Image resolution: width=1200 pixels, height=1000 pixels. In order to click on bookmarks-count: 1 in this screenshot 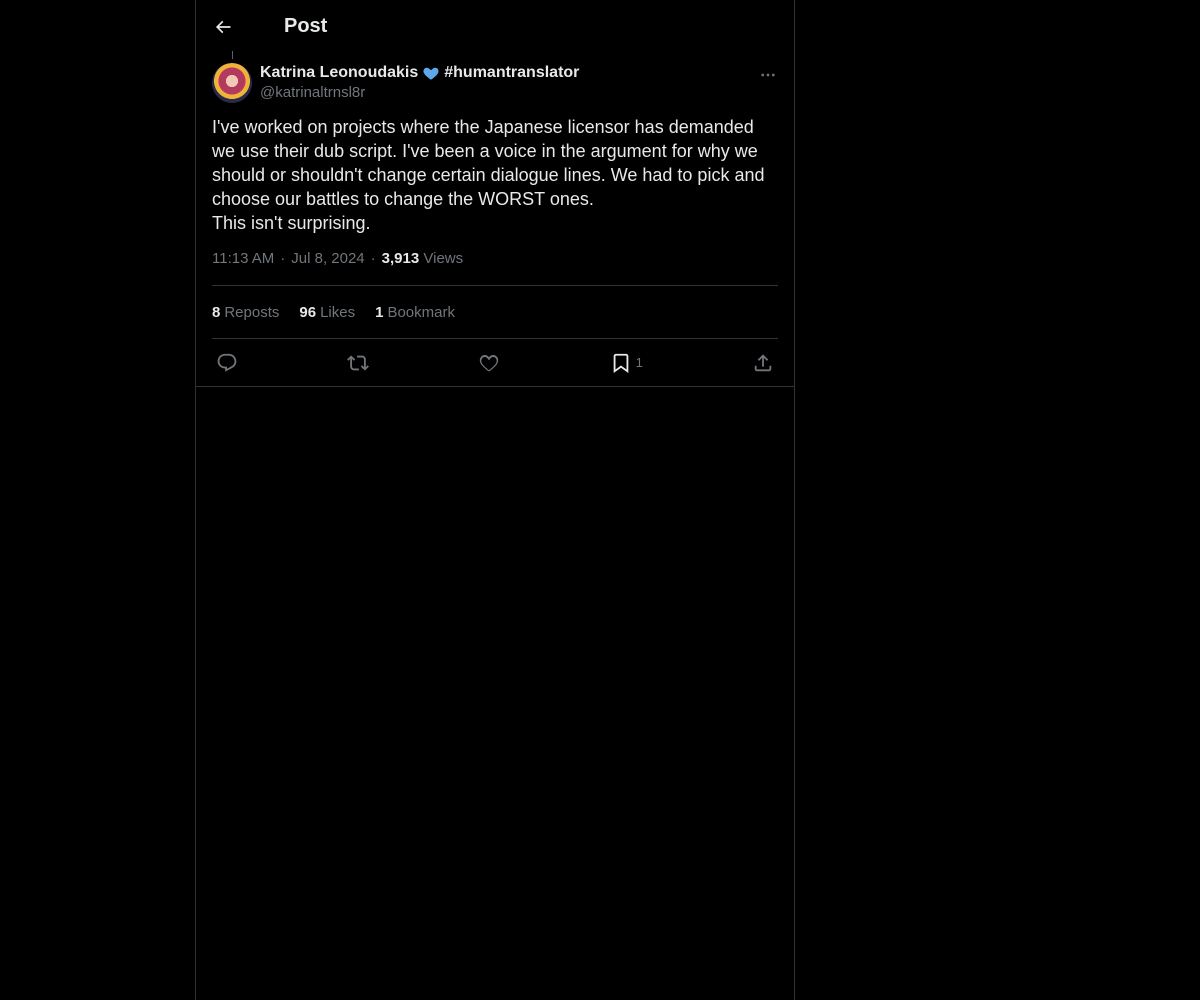, I will do `click(379, 312)`.